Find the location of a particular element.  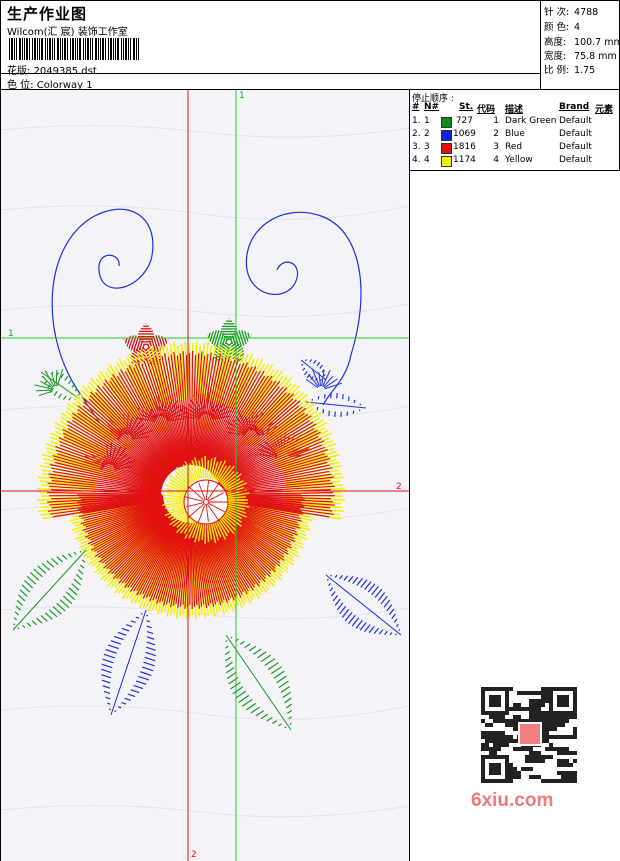

stop-number: 4 is located at coordinates (427, 160).